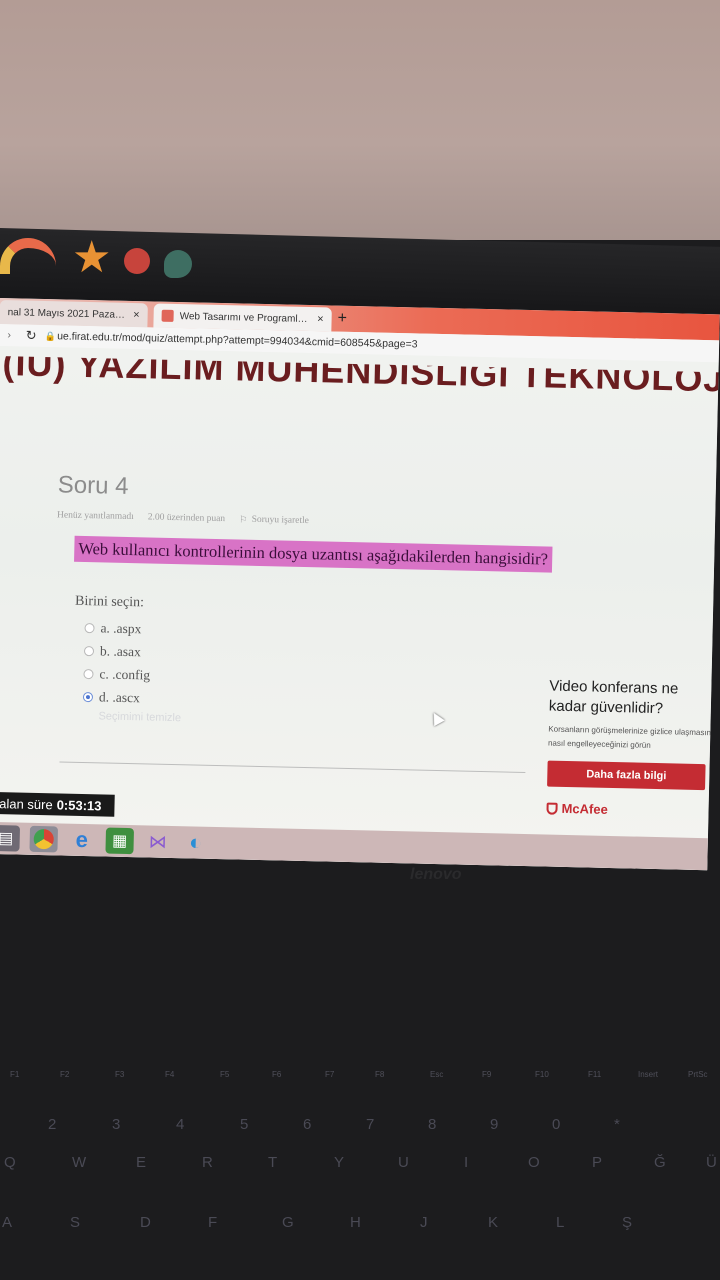 This screenshot has height=1280, width=720. What do you see at coordinates (79, 1162) in the screenshot?
I see `key: W` at bounding box center [79, 1162].